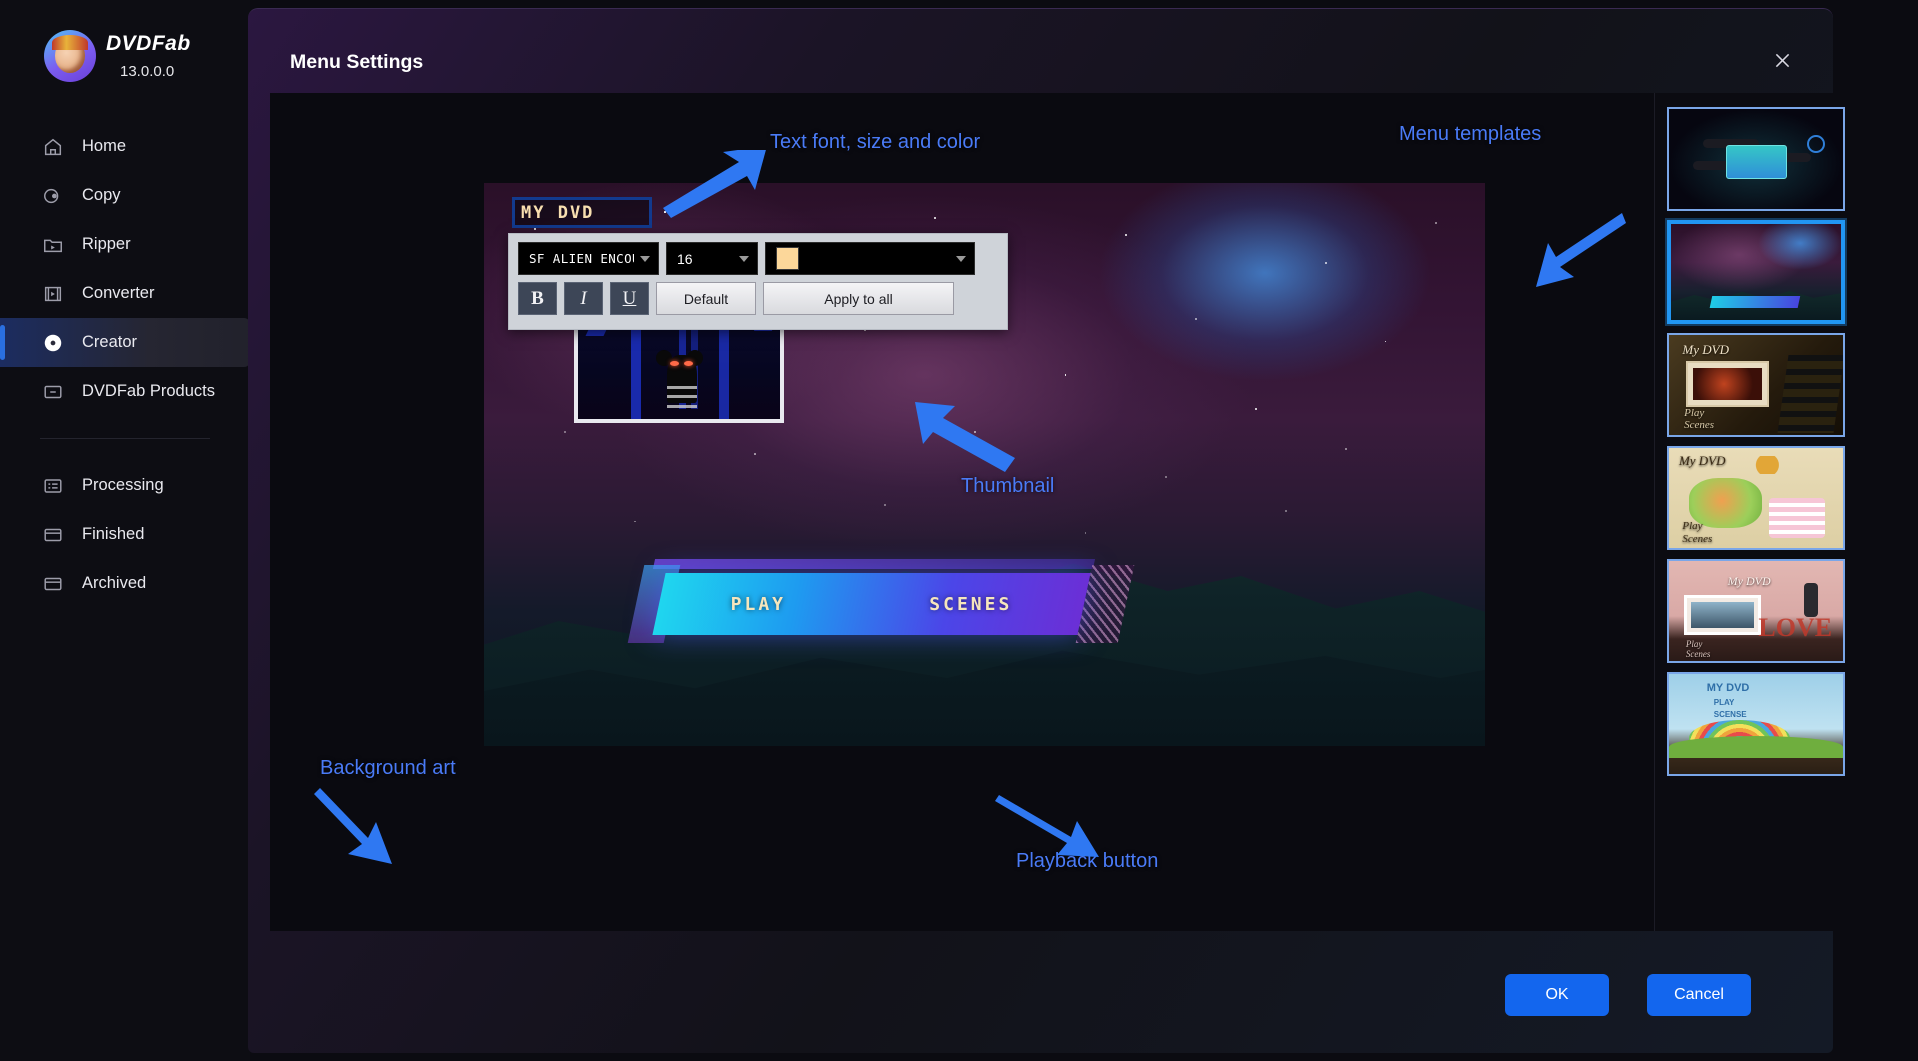  I want to click on sidebar-item-archived: Archived, so click(125, 583).